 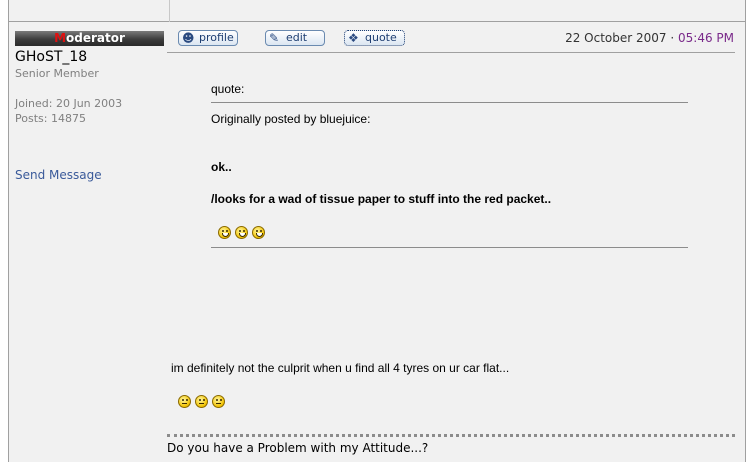 I want to click on username: GHoST_18, so click(x=51, y=57).